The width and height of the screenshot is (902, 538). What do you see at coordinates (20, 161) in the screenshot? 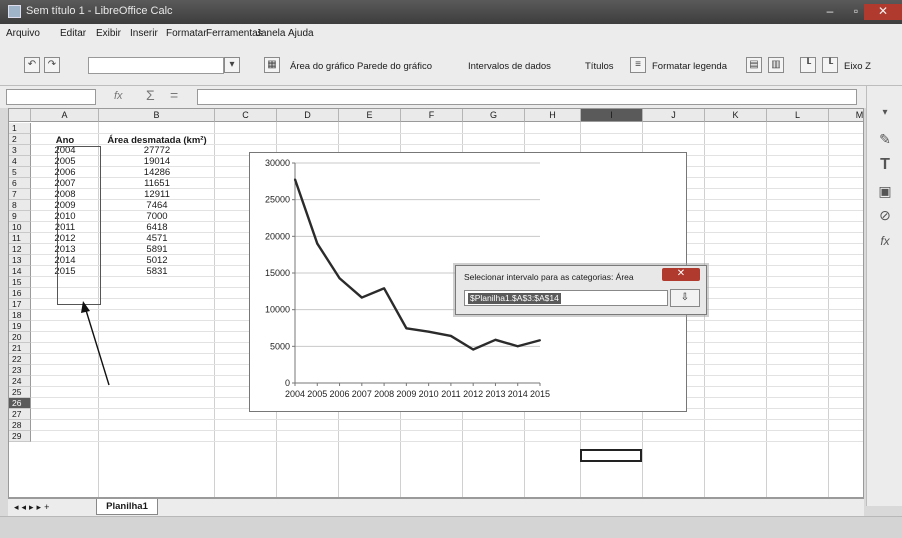
I see `row-header-4: 4` at bounding box center [20, 161].